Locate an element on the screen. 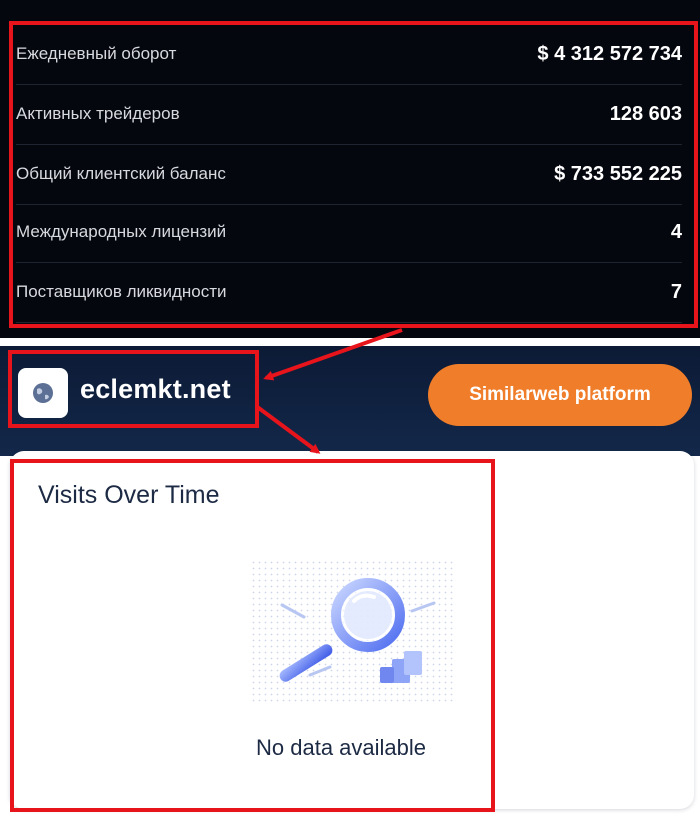  stat-value: $ 4 312 572 734 is located at coordinates (609, 53).